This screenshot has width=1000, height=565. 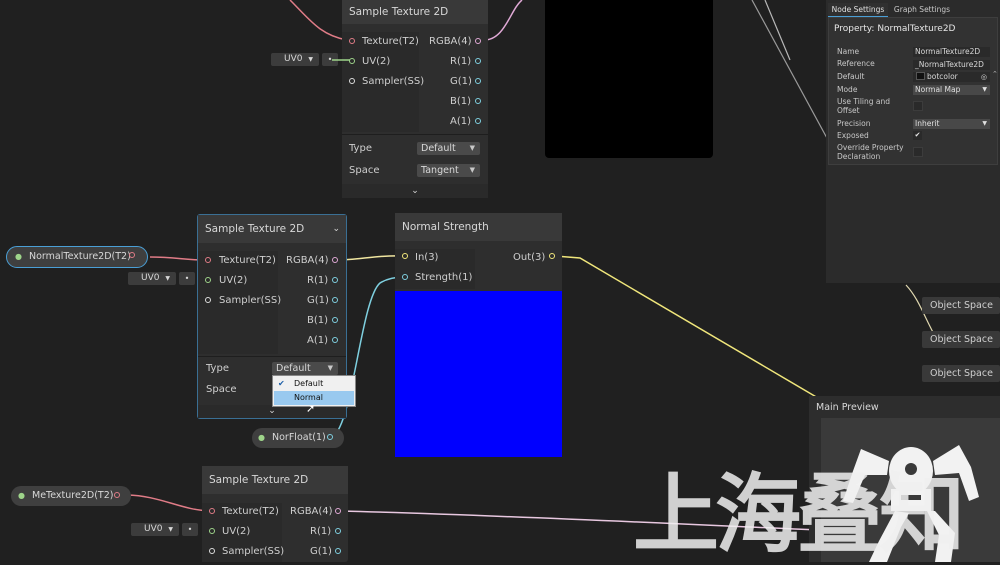 I want to click on inspector-default-field: botcolor ◎, so click(x=951, y=77).